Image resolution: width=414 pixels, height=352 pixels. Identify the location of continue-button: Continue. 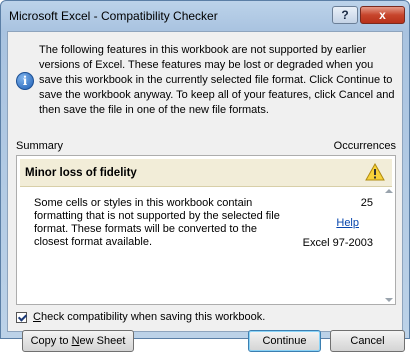
(284, 341).